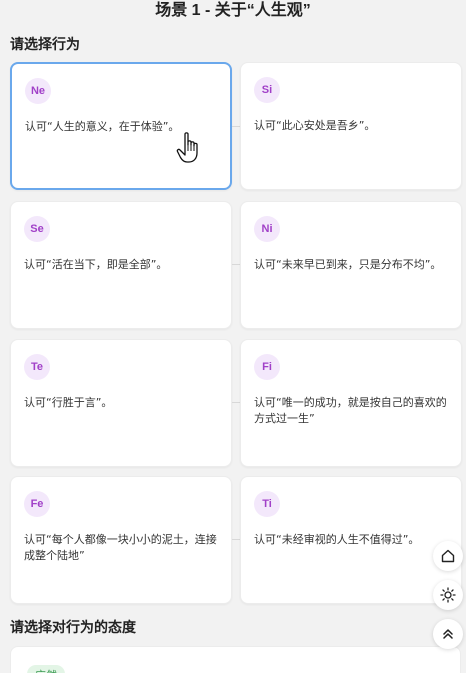 This screenshot has width=466, height=673. What do you see at coordinates (37, 229) in the screenshot?
I see `option-badge: Se` at bounding box center [37, 229].